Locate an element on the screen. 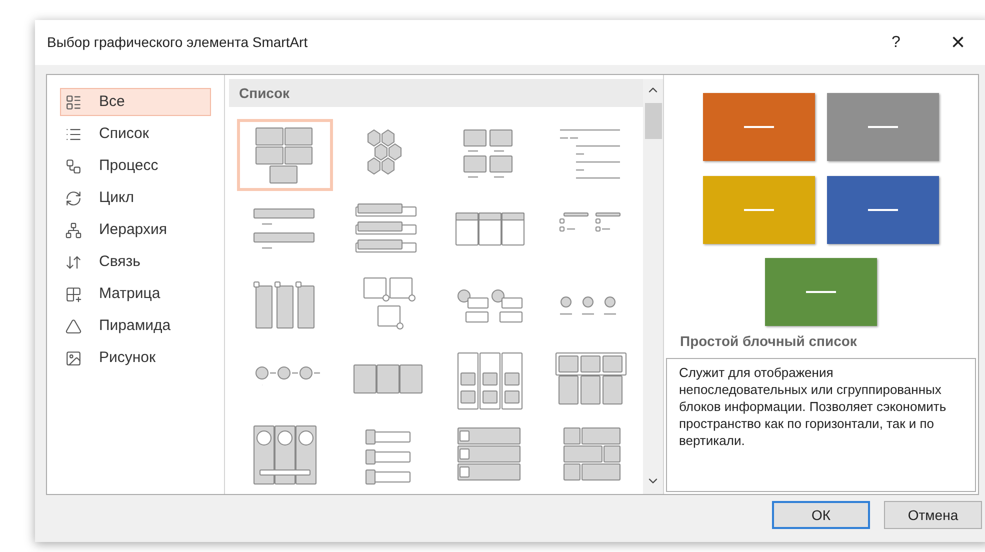 The image size is (985, 552). dialog-button: ОК is located at coordinates (821, 515).